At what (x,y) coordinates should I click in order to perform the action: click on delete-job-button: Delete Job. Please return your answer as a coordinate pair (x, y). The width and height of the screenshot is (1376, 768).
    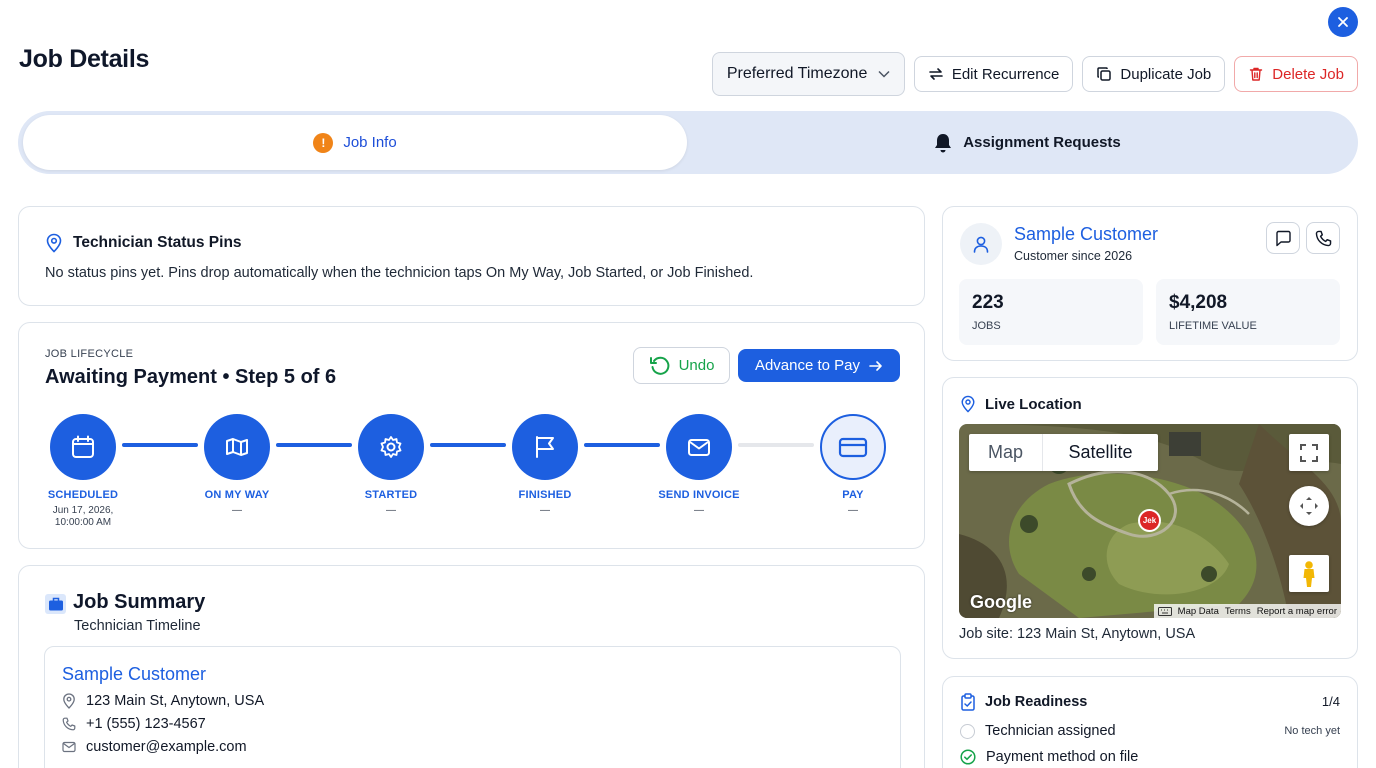
    Looking at the image, I should click on (1296, 74).